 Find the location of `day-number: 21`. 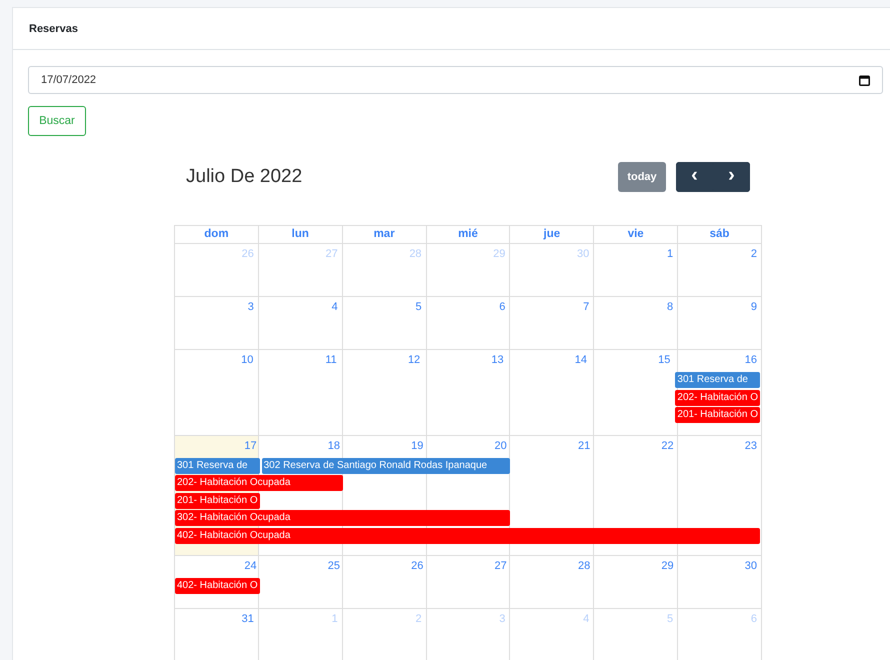

day-number: 21 is located at coordinates (586, 447).